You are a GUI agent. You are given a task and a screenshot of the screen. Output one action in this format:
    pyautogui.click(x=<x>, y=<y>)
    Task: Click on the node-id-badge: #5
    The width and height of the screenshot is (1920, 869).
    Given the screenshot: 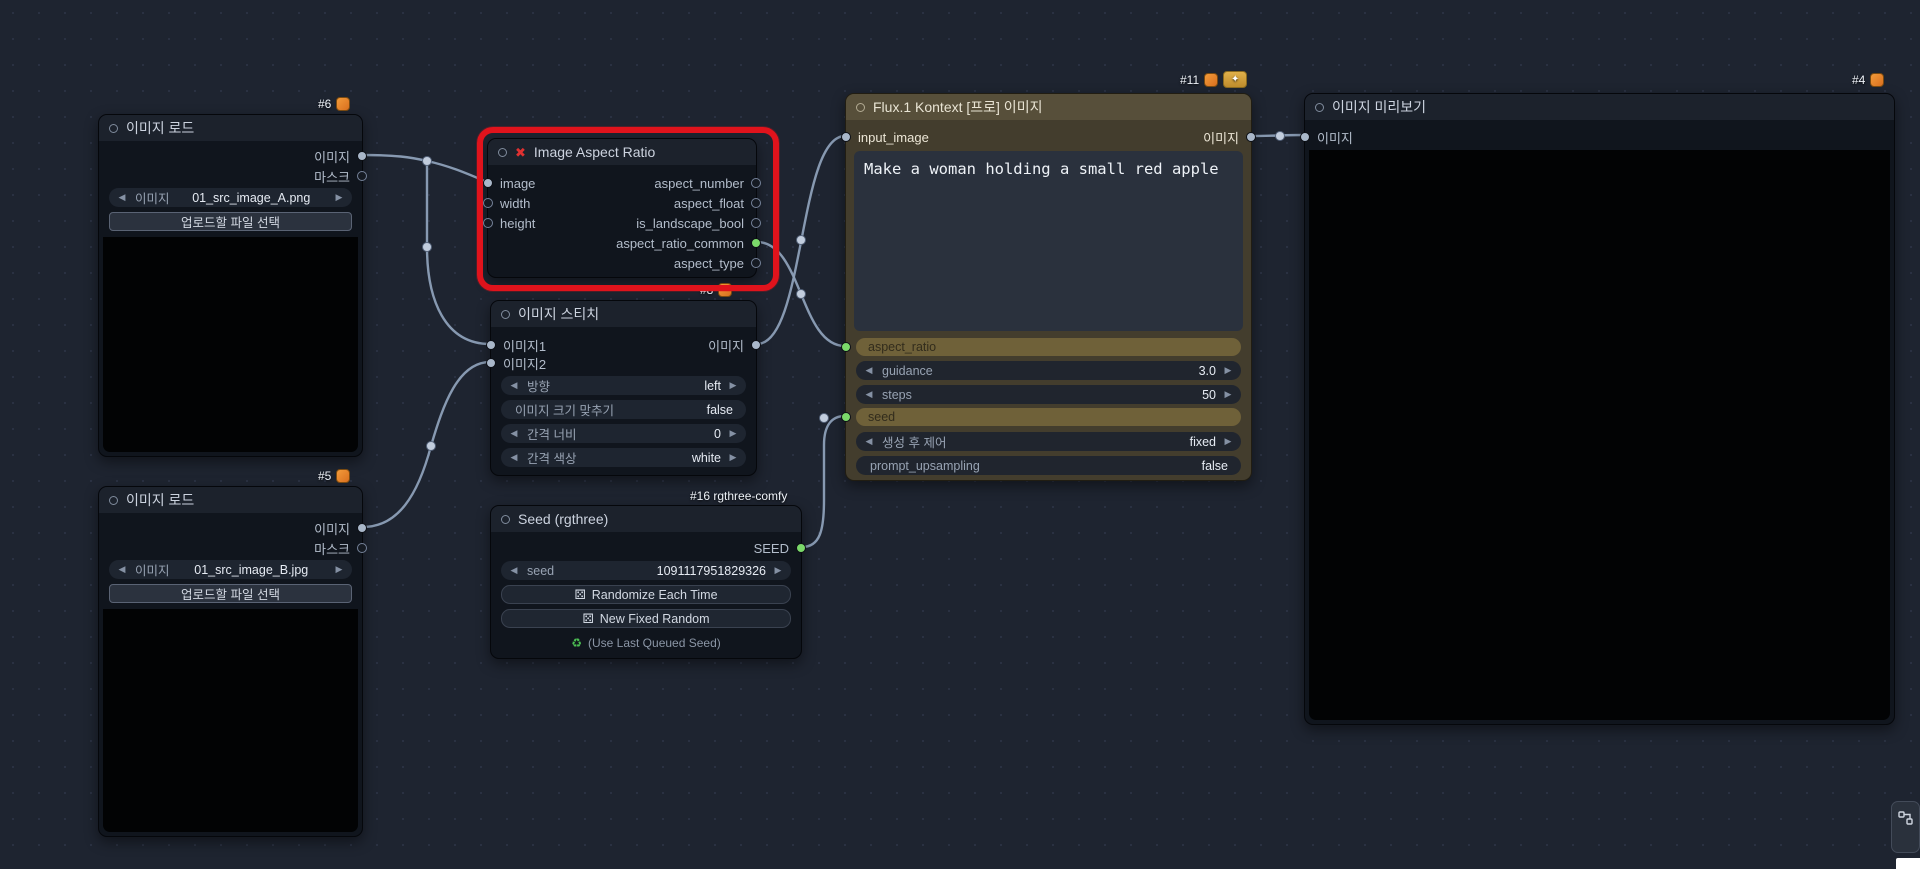 What is the action you would take?
    pyautogui.click(x=334, y=475)
    